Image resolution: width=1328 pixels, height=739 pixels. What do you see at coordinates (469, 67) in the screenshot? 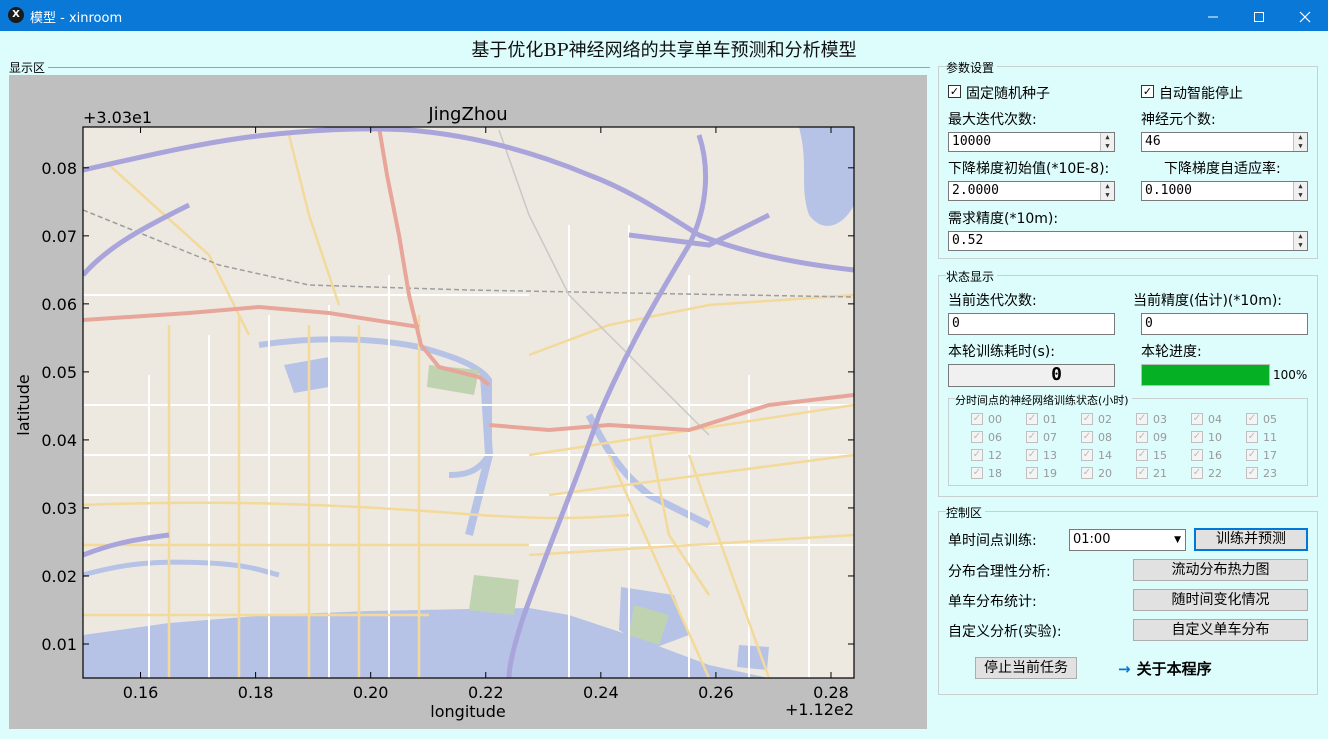
I see `display-section-divider` at bounding box center [469, 67].